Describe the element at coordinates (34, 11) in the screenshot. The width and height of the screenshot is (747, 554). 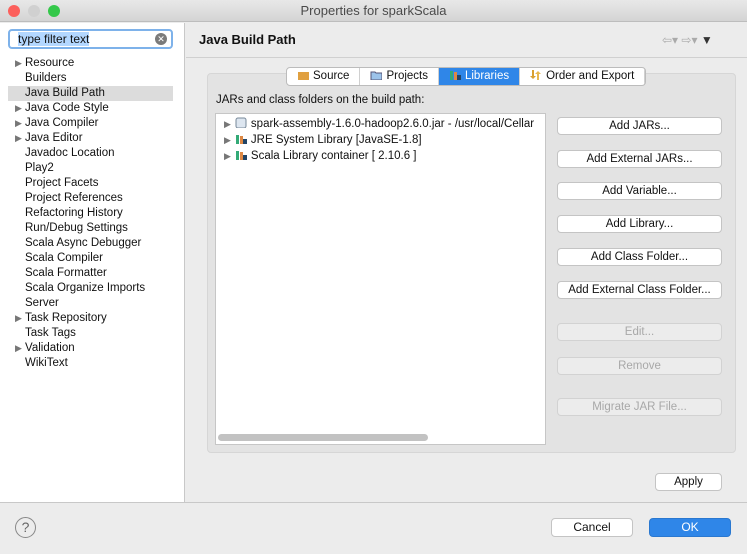
I see `minimize-button` at that location.